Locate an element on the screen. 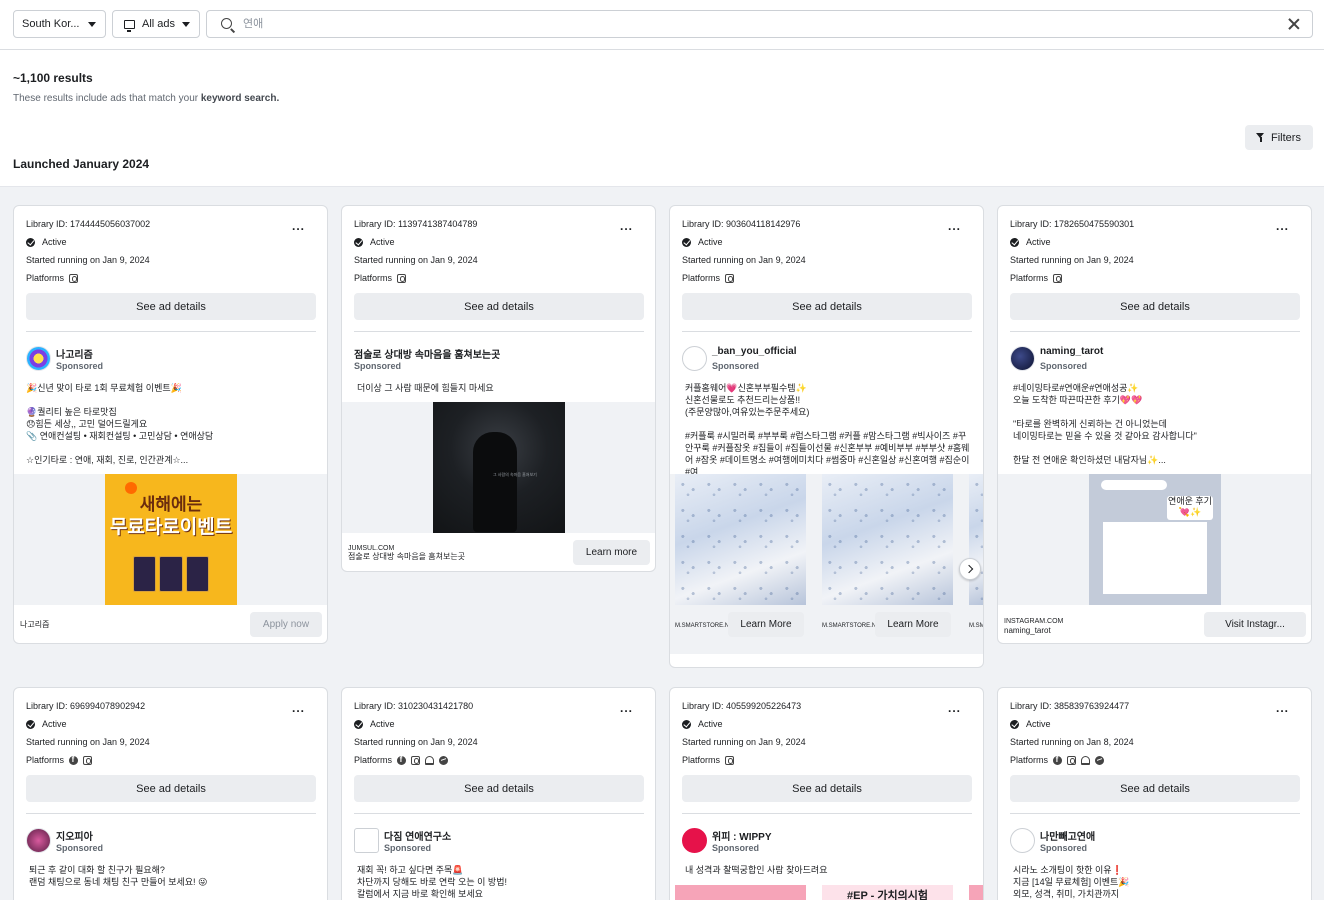  carousel-next-button is located at coordinates (970, 569).